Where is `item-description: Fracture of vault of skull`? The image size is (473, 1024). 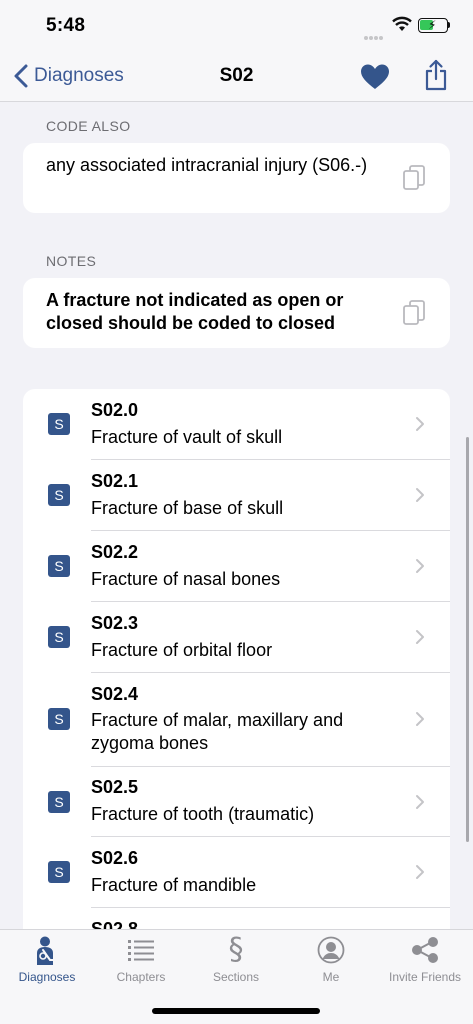
item-description: Fracture of vault of skull is located at coordinates (187, 437).